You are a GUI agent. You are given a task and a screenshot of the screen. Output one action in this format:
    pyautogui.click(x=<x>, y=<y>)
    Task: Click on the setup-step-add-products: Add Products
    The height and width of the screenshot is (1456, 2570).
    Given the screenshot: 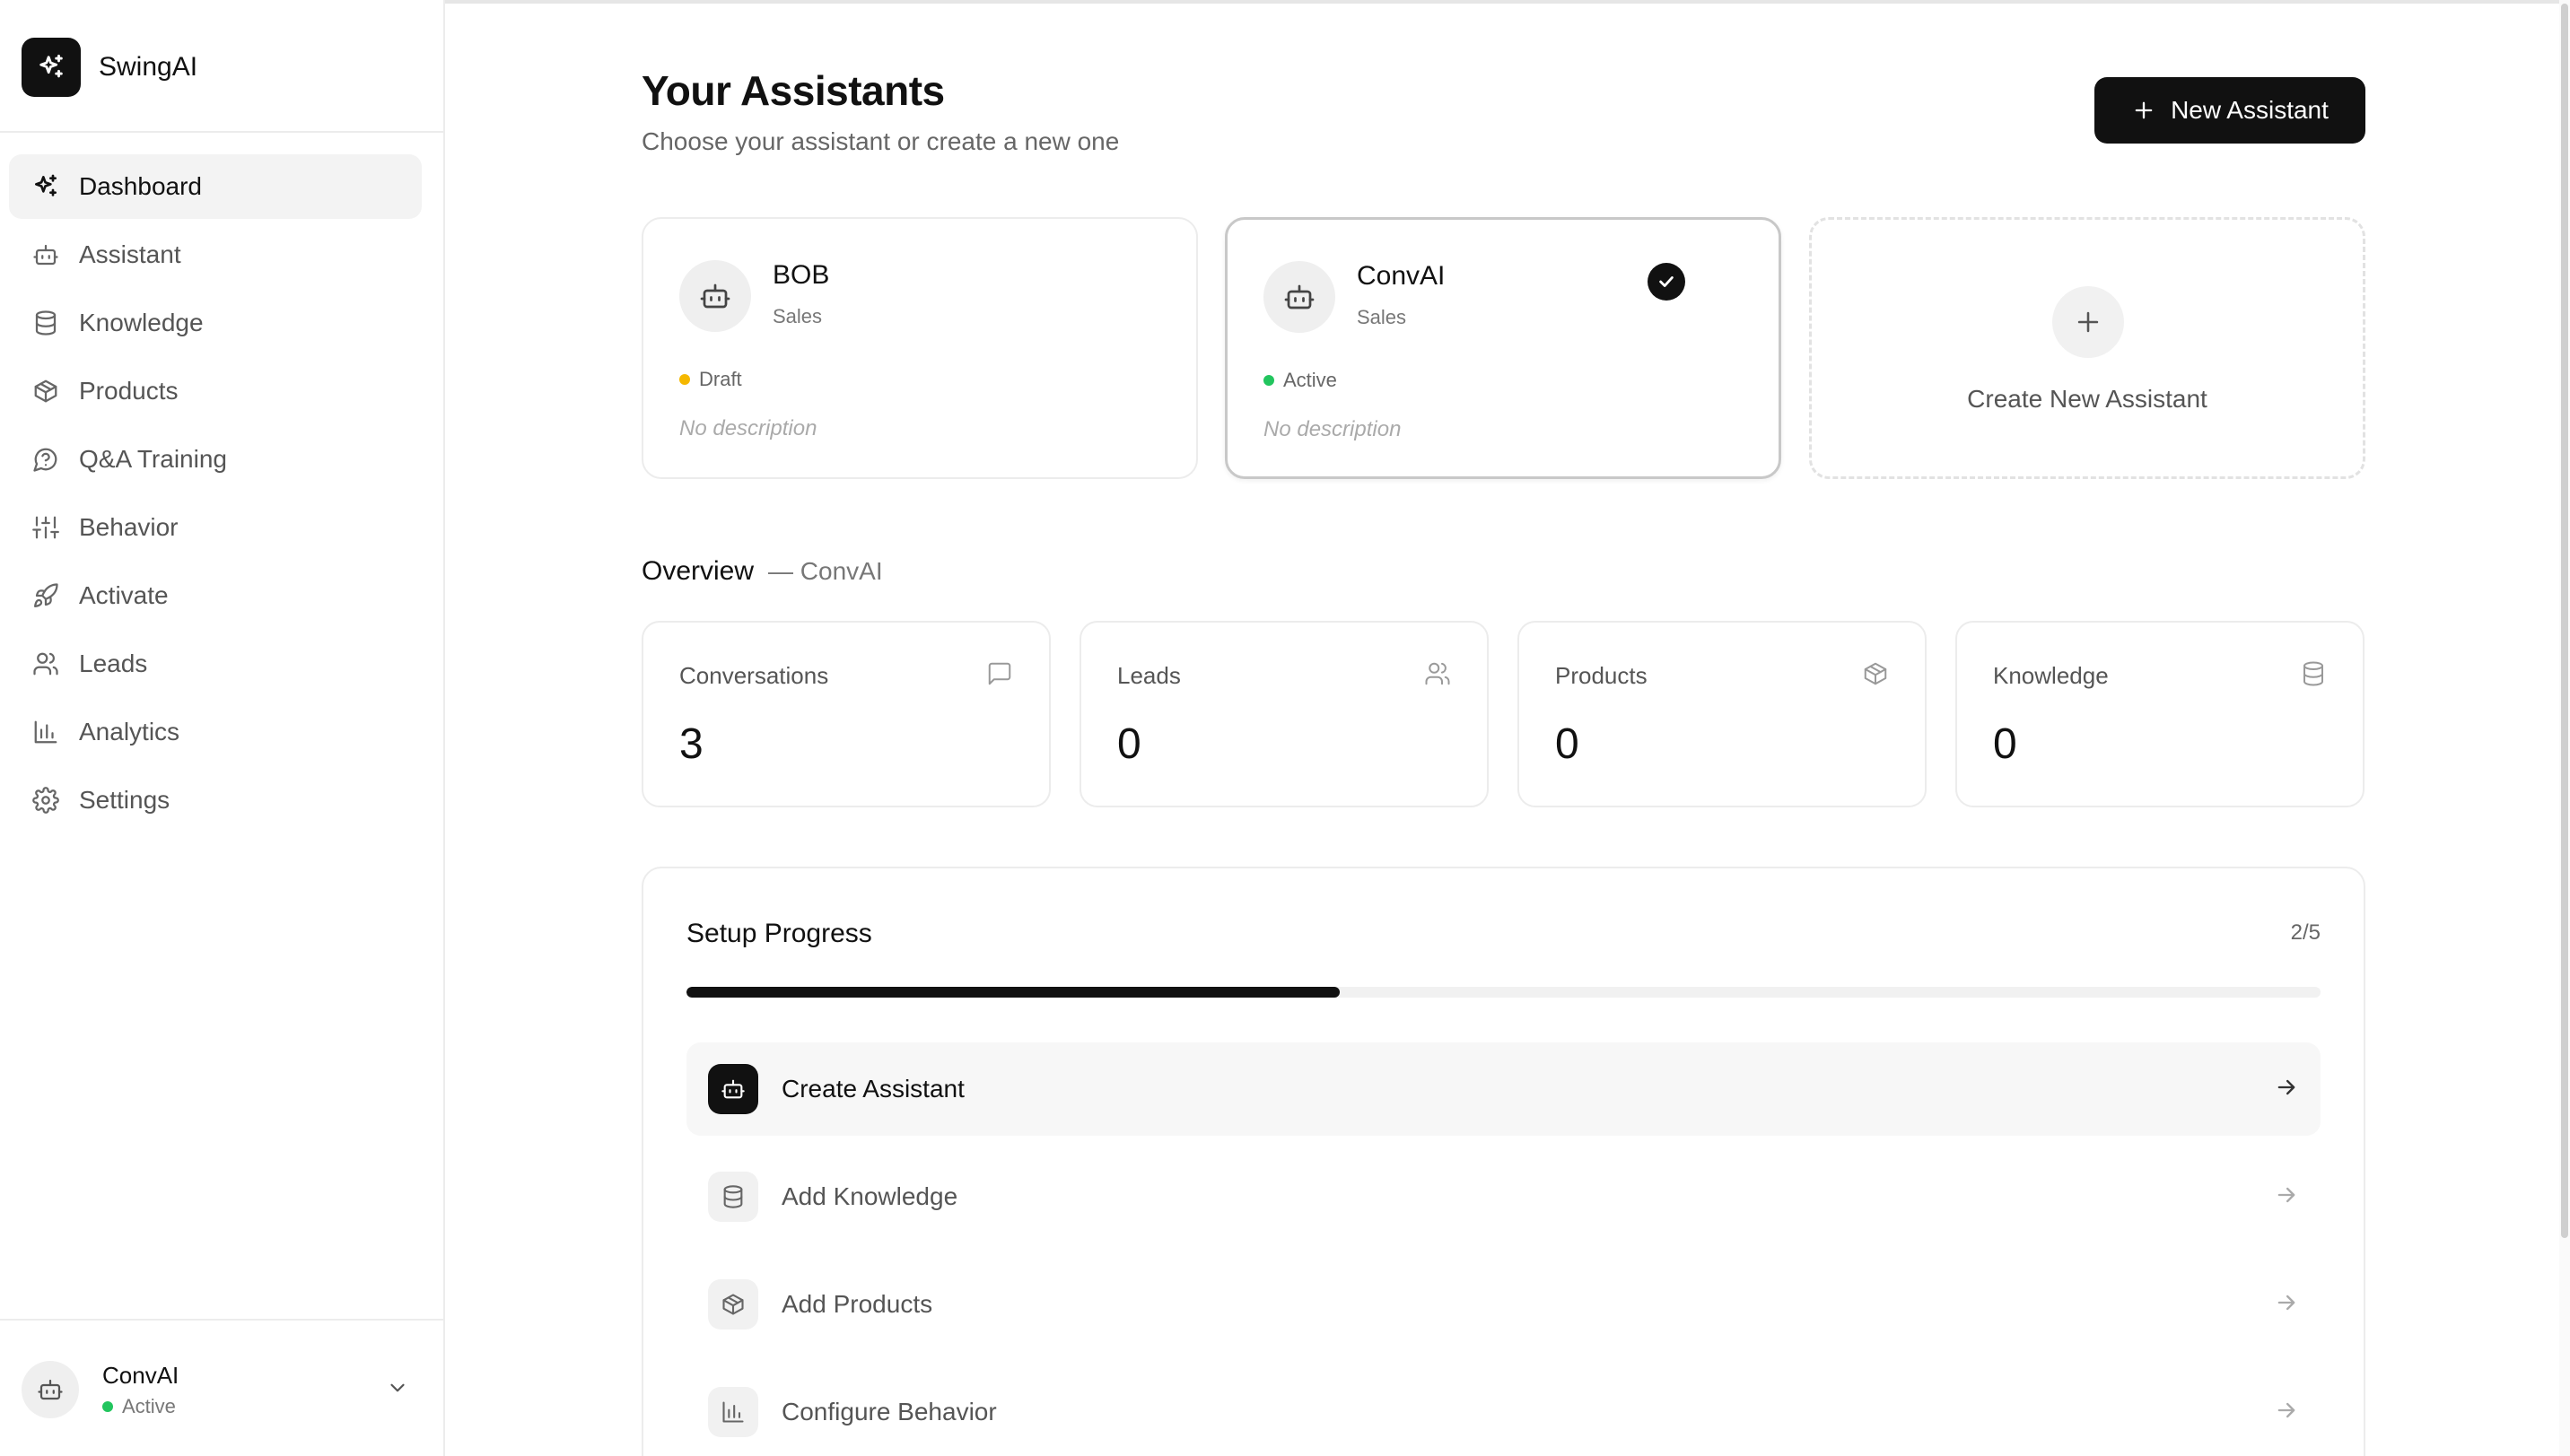 What is the action you would take?
    pyautogui.click(x=1503, y=1304)
    